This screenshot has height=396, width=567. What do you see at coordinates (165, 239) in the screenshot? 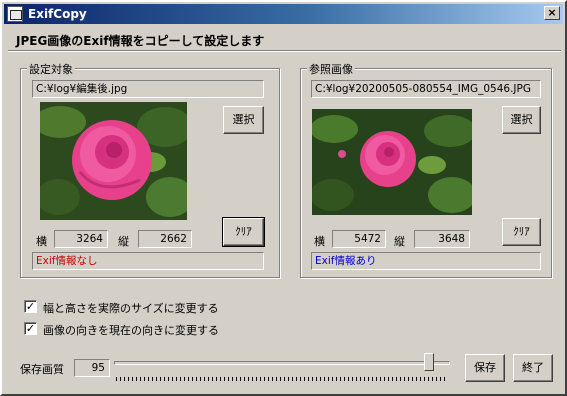
I see `target-height-value: 2662` at bounding box center [165, 239].